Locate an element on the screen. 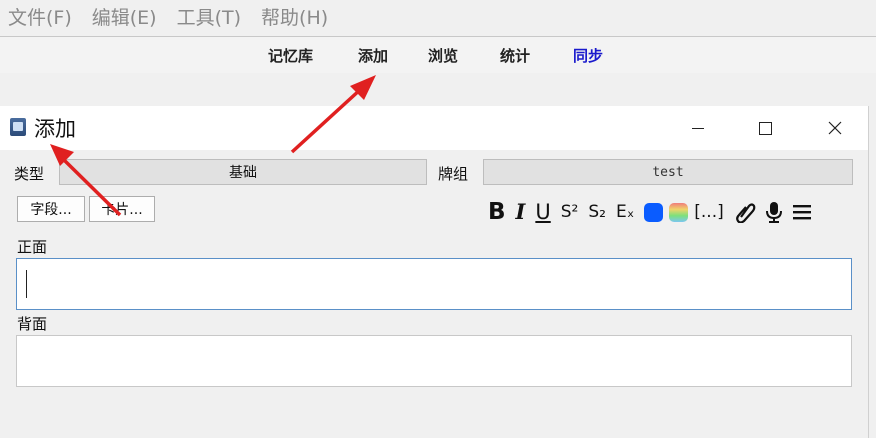 This screenshot has width=876, height=438. cloze-button: [...] is located at coordinates (708, 212).